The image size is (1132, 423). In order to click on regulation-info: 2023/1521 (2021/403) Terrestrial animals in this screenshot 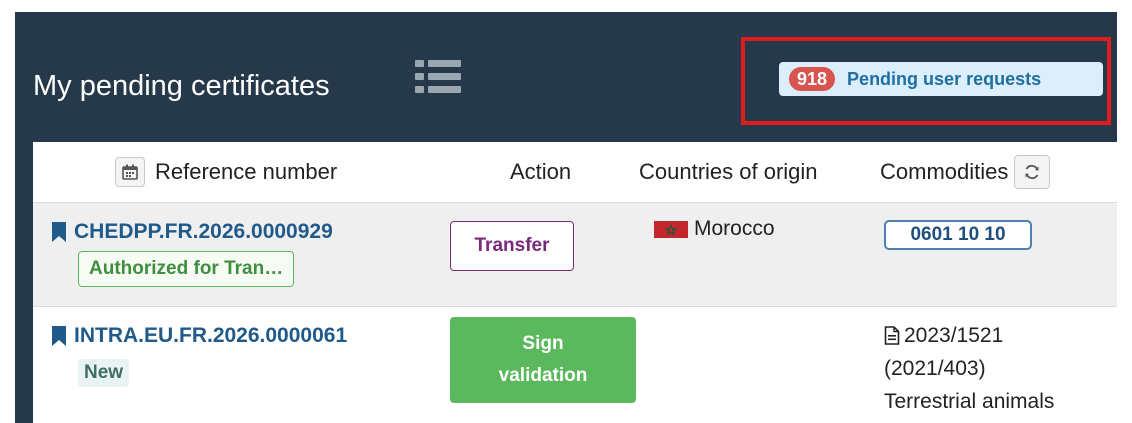, I will do `click(969, 368)`.